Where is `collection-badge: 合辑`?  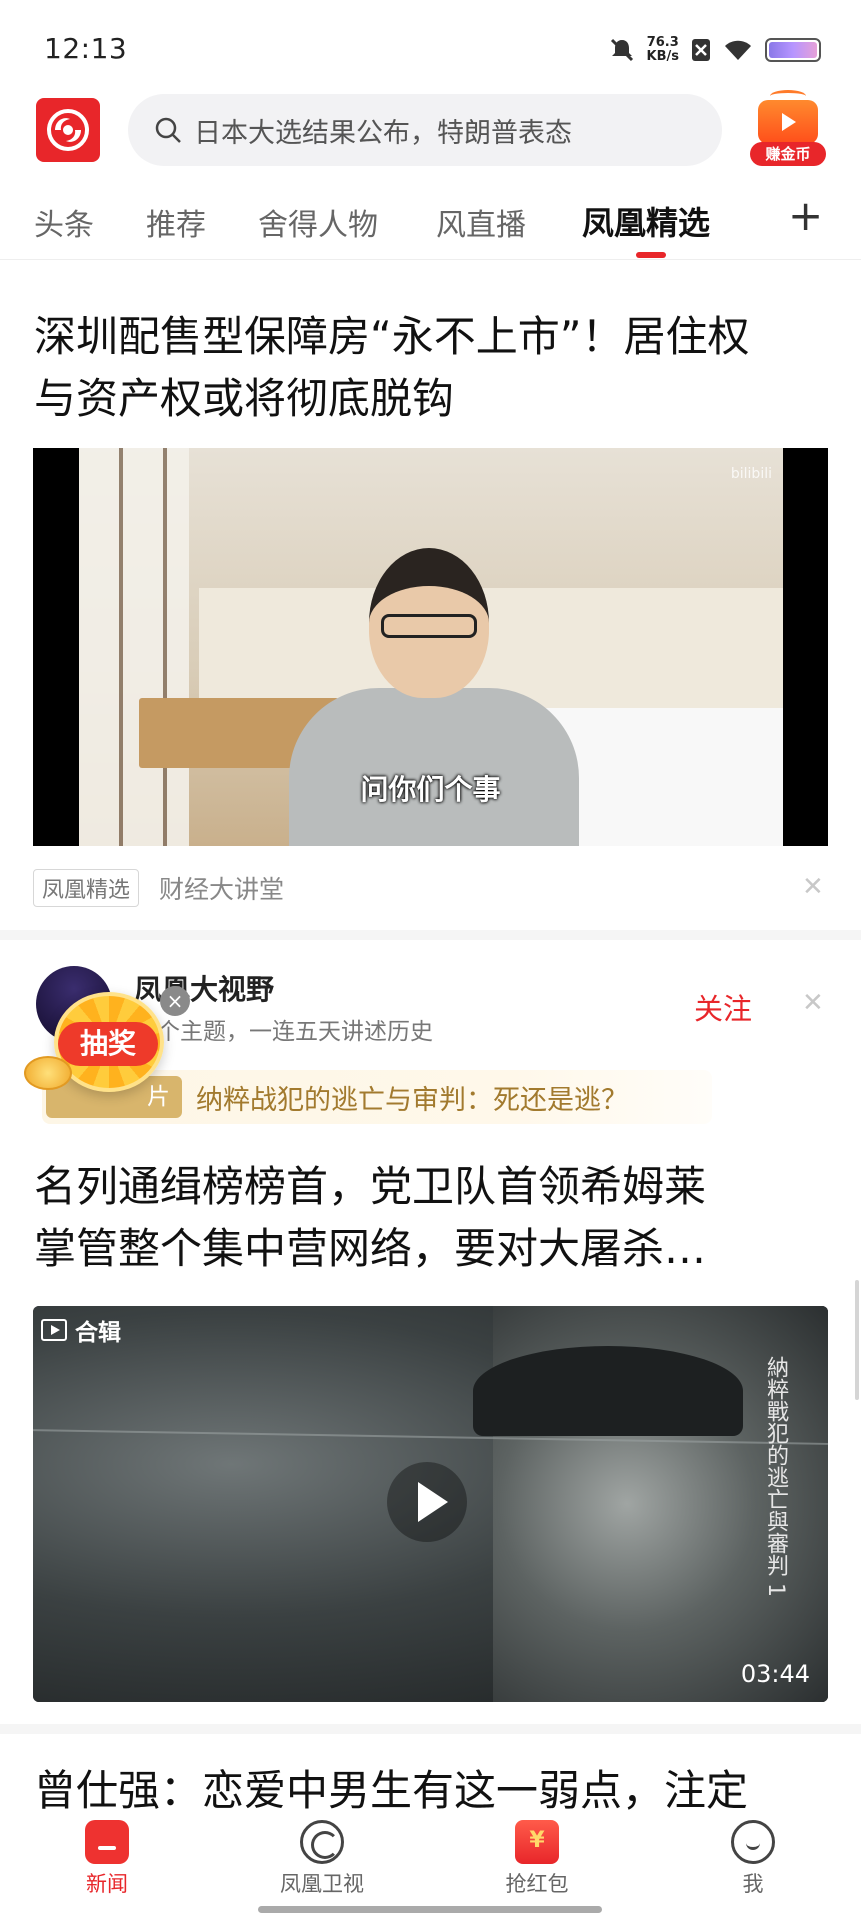
collection-badge: 合辑 is located at coordinates (81, 1330).